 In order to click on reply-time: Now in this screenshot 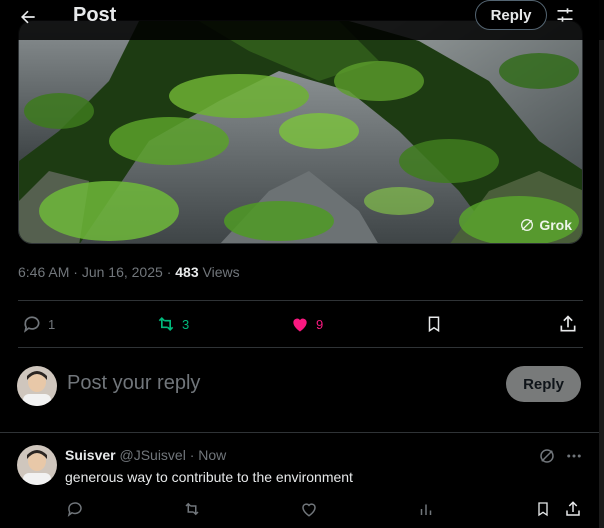, I will do `click(212, 455)`.